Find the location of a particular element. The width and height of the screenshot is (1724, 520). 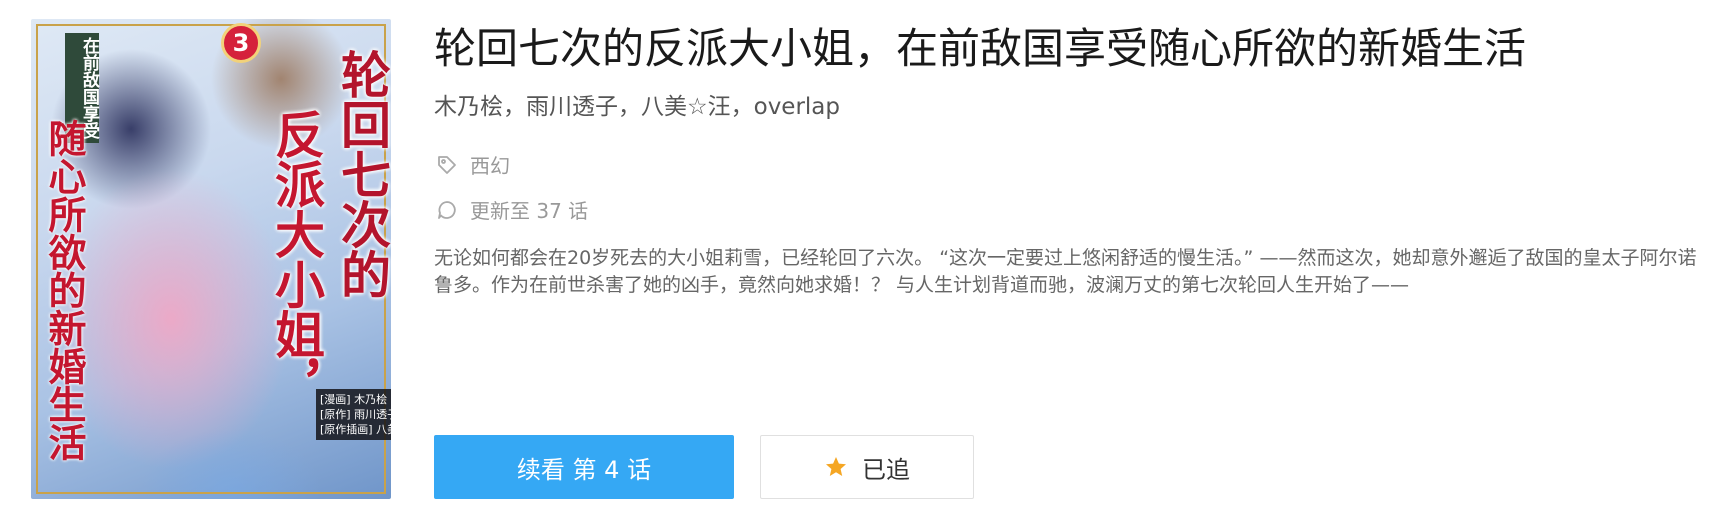

cover-credits: [漫画] 木乃桧 [原作] 雨川透子 [原作插画] 八美☆汪 is located at coordinates (353, 414).